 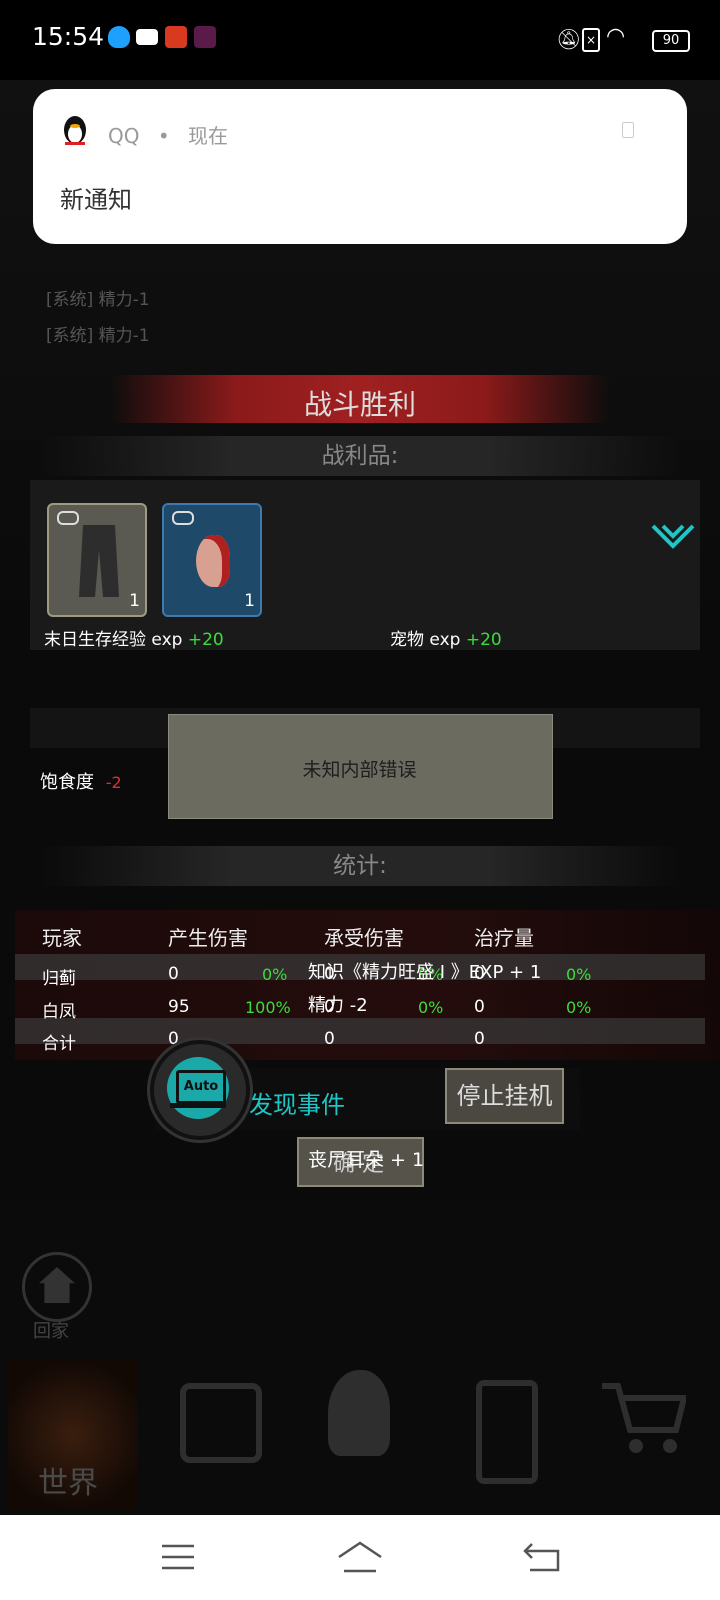 I want to click on back-icon, so click(x=542, y=1557).